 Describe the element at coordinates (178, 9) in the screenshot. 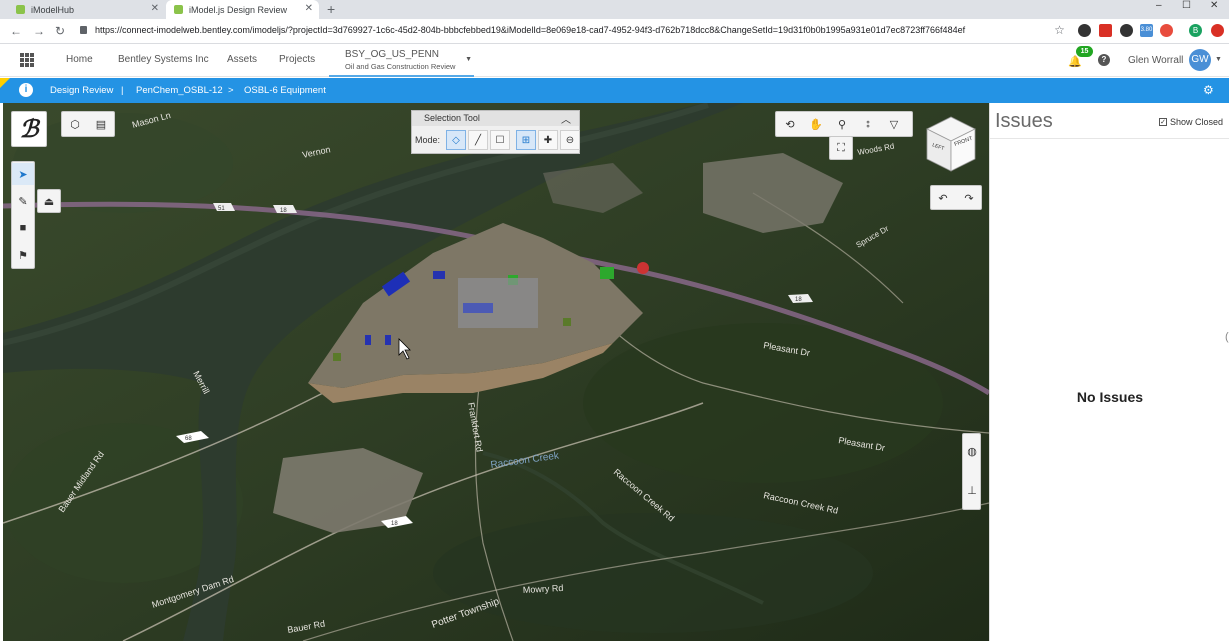

I see `imodeljs-favicon-icon` at that location.